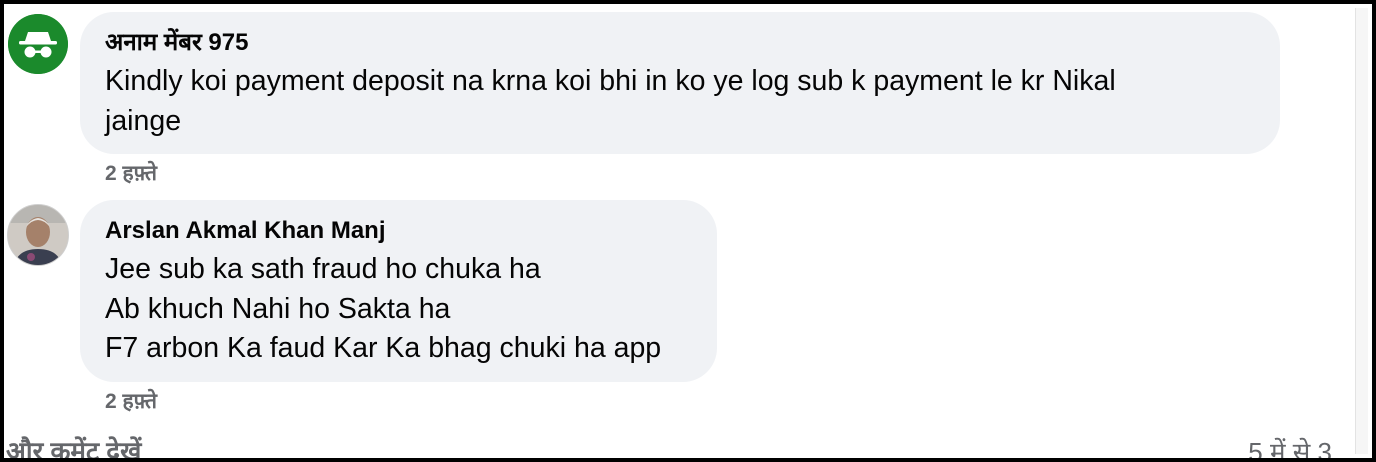  What do you see at coordinates (73, 446) in the screenshot?
I see `view-more-comments-link: और कमेंट देखें` at bounding box center [73, 446].